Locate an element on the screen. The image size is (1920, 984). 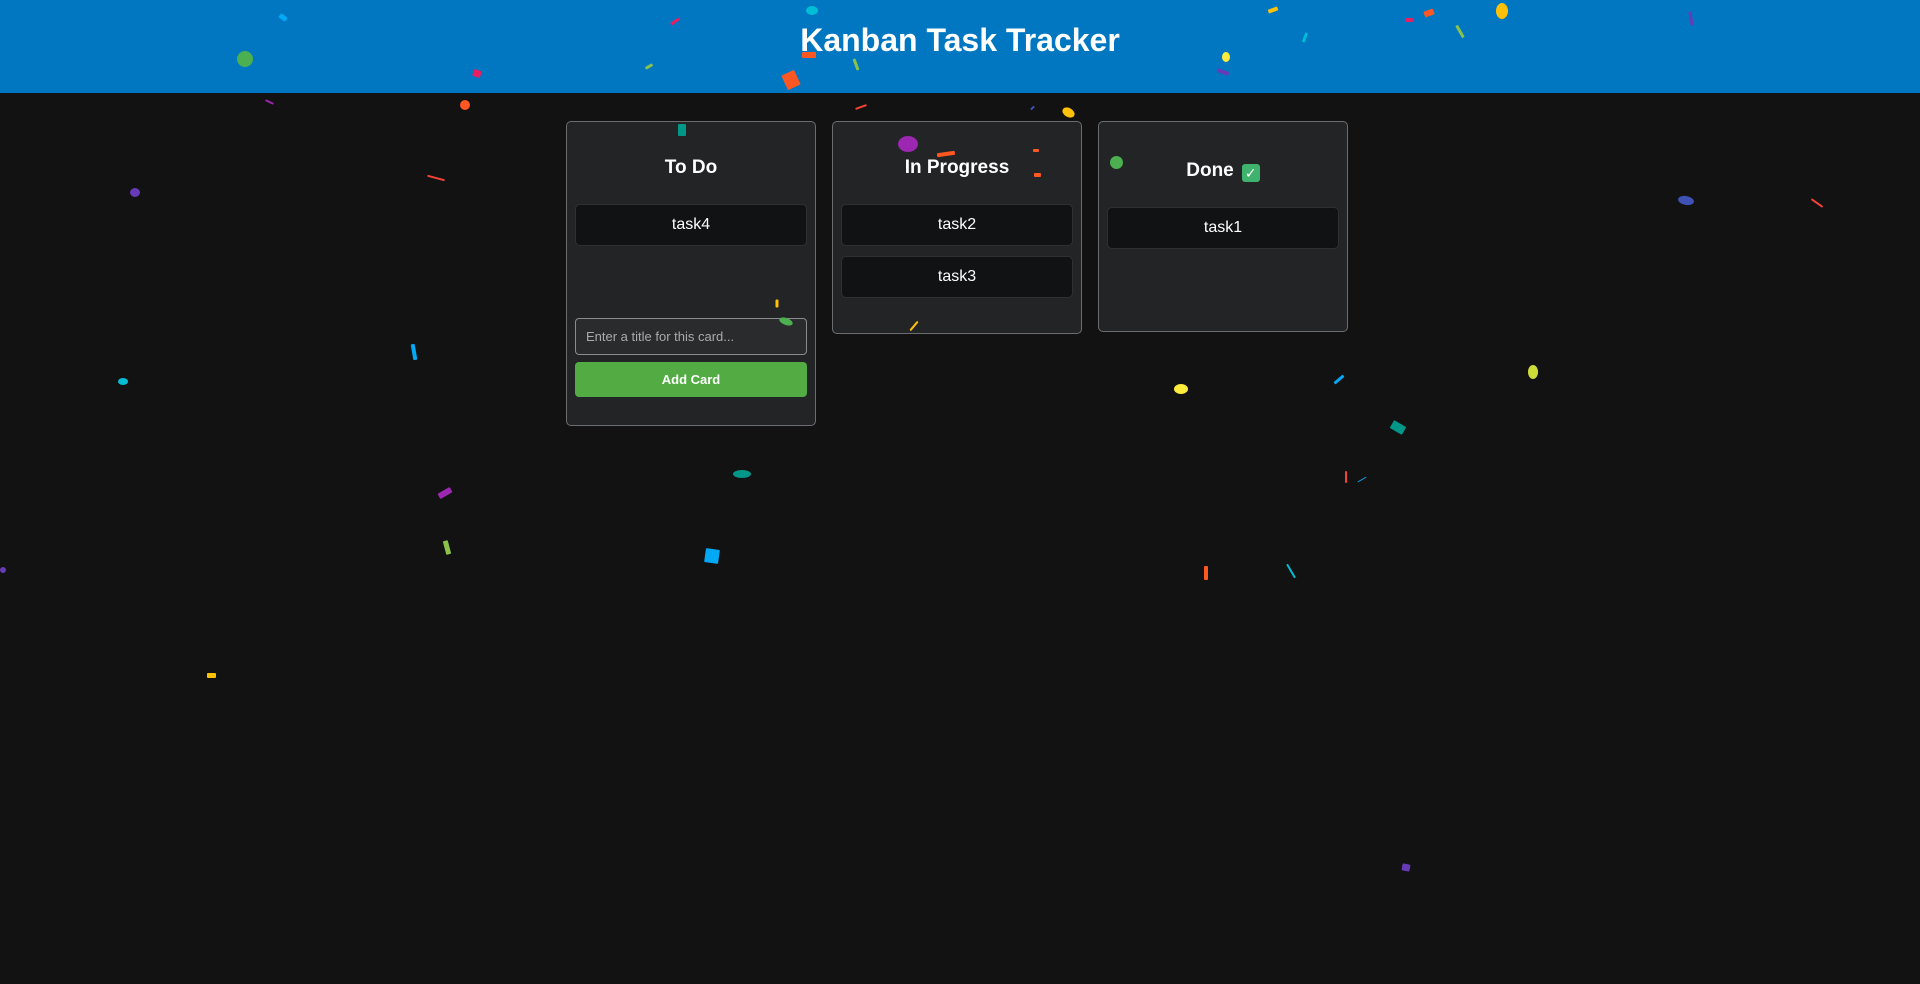
column-title-todo: To Do is located at coordinates (691, 167).